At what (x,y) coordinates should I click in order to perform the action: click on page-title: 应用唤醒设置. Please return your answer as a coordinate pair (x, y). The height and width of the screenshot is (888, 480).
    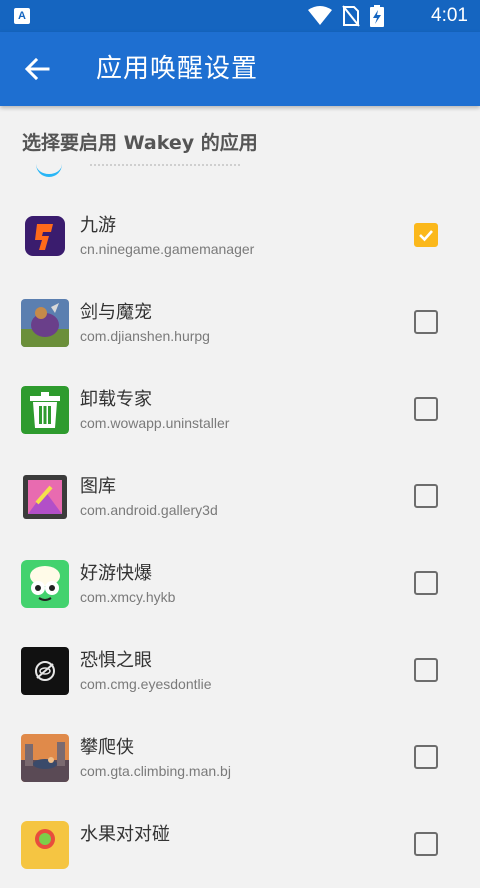
    Looking at the image, I should click on (177, 69).